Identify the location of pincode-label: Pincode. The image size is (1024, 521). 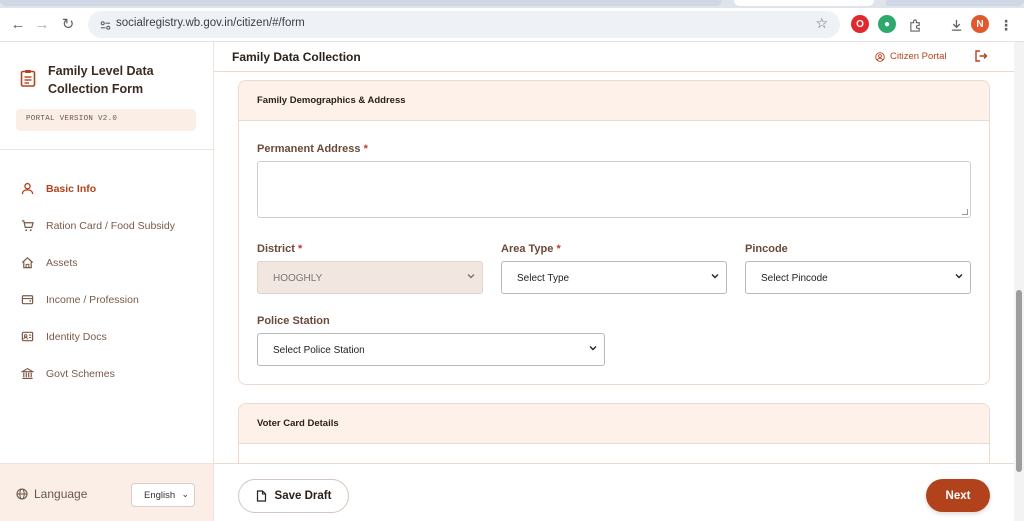
(766, 249).